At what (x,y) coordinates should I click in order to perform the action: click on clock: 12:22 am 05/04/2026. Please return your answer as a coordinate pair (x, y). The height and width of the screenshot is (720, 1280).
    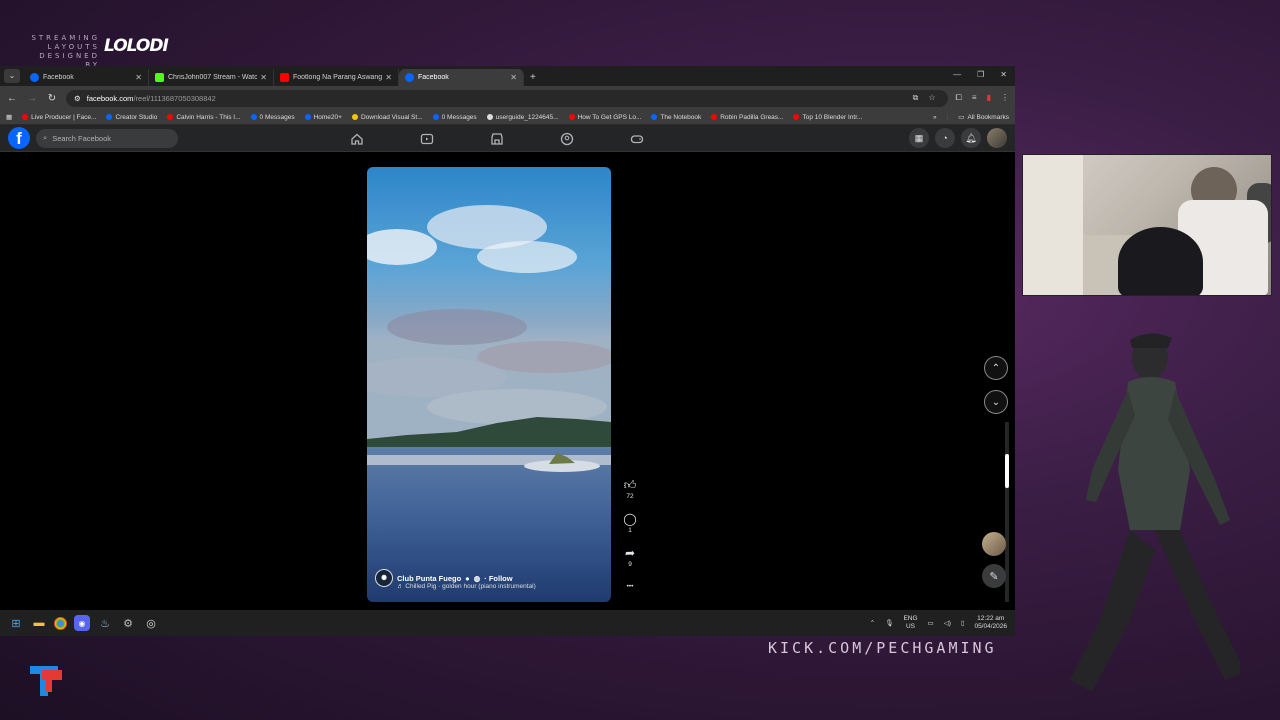
    Looking at the image, I should click on (990, 623).